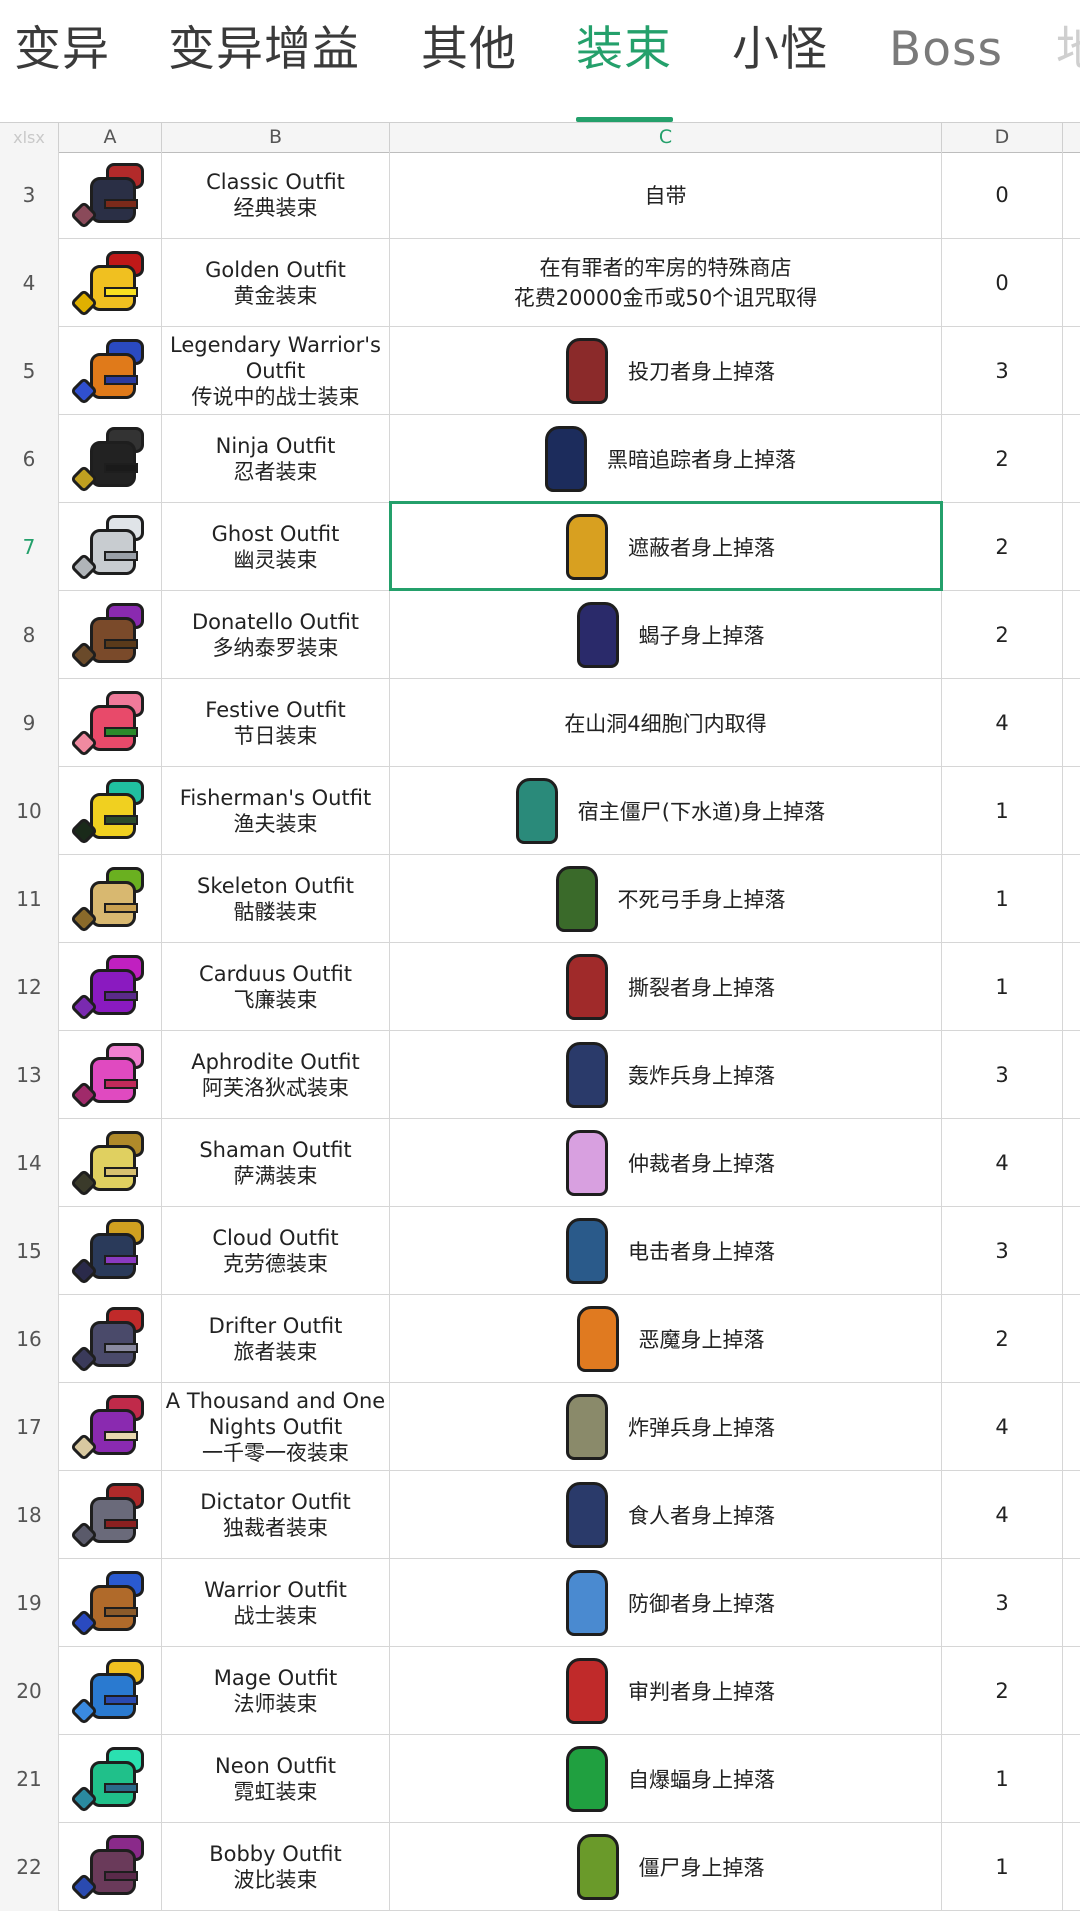  I want to click on drop-source-cell: 宿主僵尸(下水道)身上掉落, so click(666, 811).